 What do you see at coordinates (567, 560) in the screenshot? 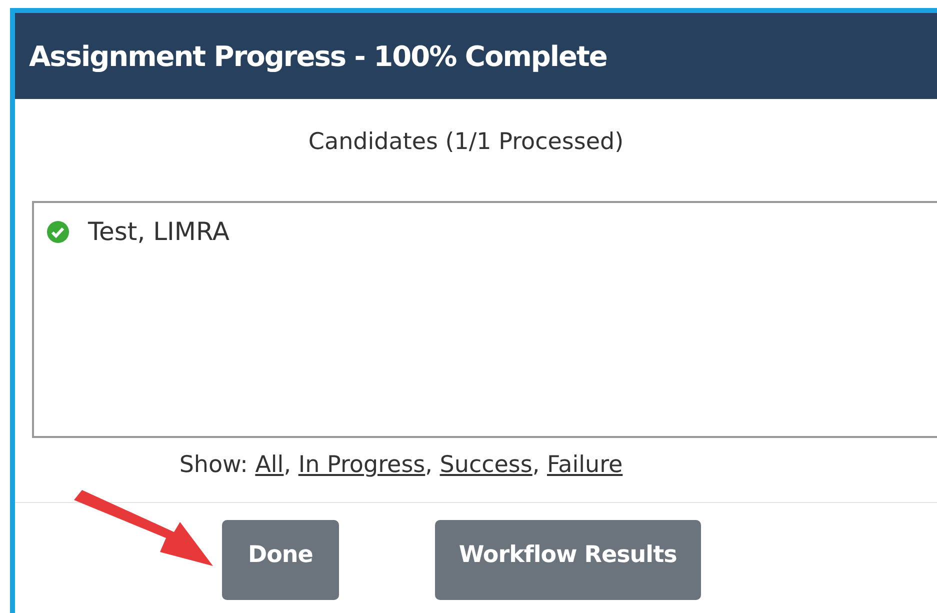
I see `results-button: Workflow Results` at bounding box center [567, 560].